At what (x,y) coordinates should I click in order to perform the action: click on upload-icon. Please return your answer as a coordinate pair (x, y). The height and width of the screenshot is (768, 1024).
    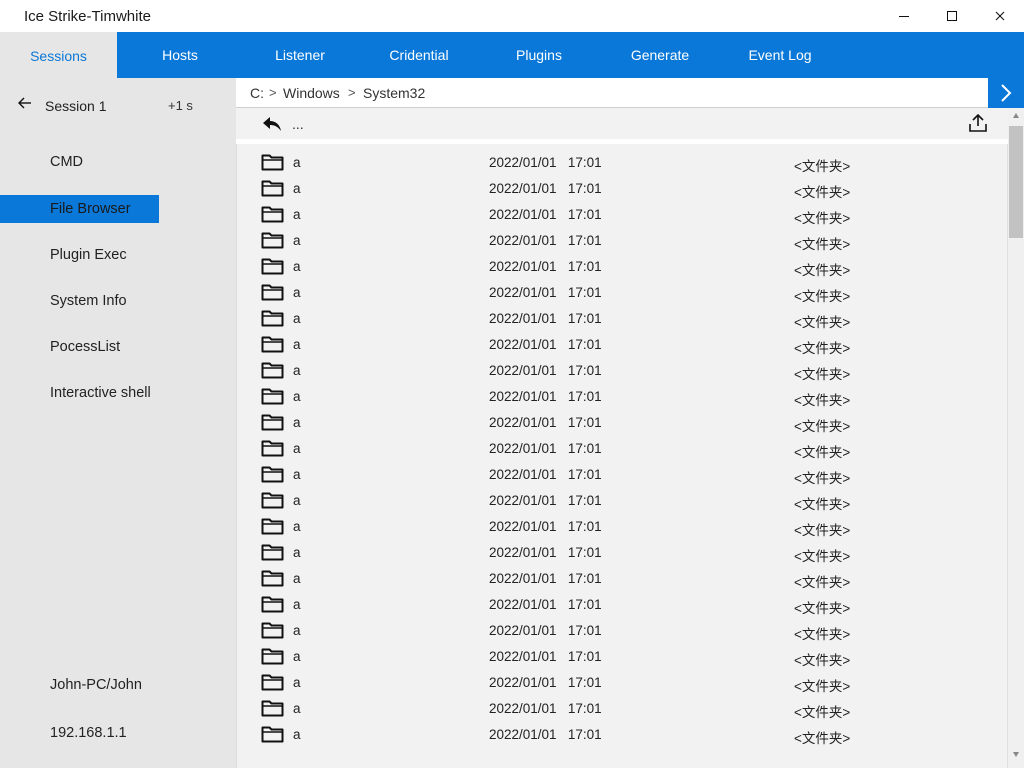
    Looking at the image, I should click on (978, 123).